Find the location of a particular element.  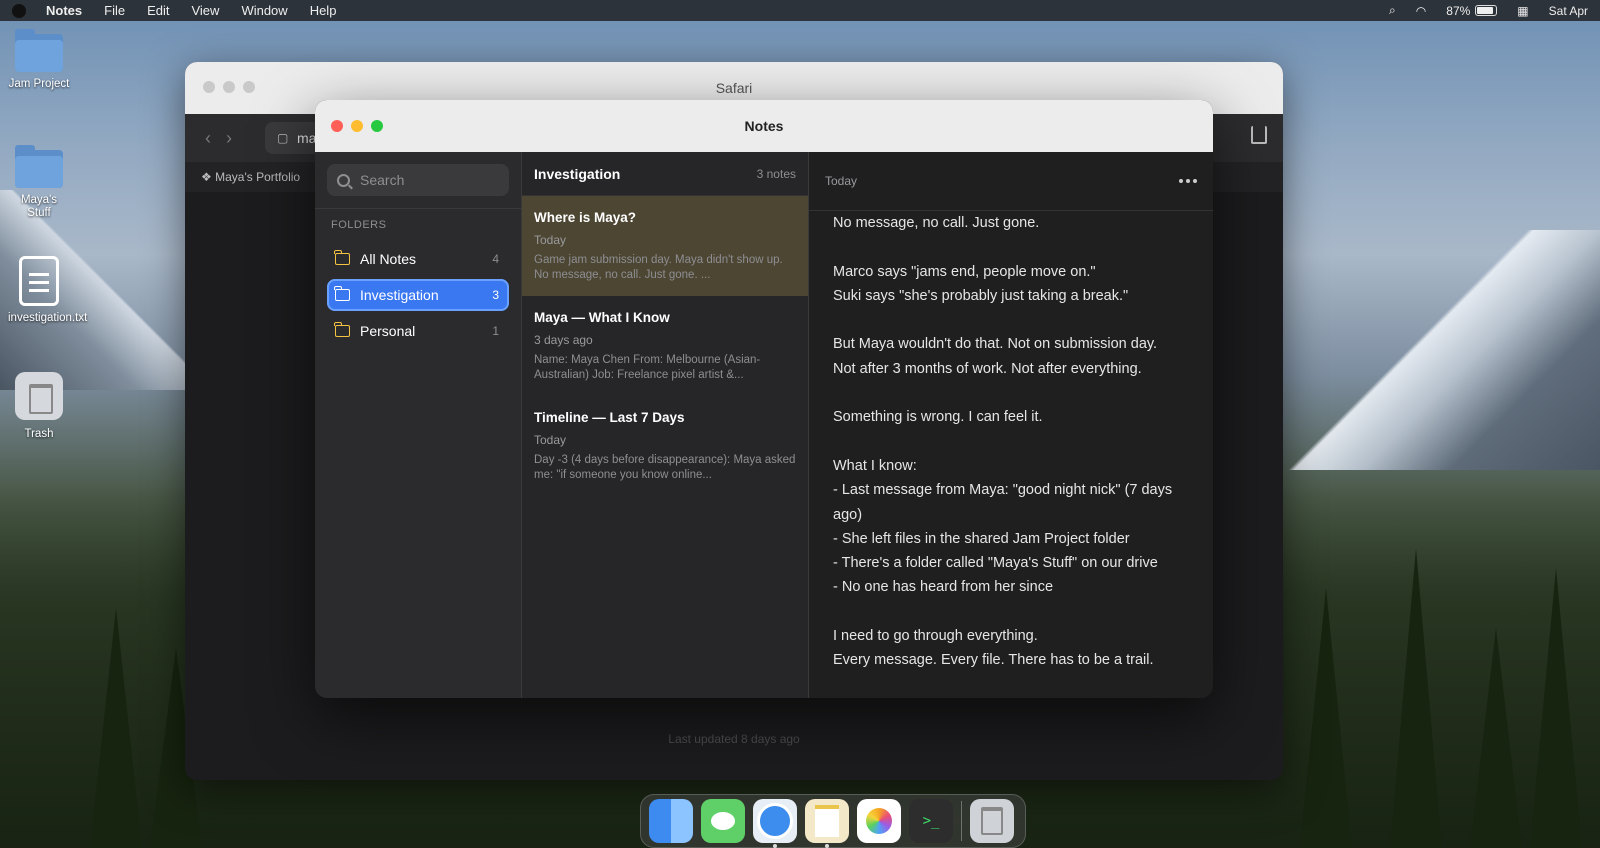

bookmark-mayas-portfolio: Maya's Portfolio is located at coordinates (257, 177).